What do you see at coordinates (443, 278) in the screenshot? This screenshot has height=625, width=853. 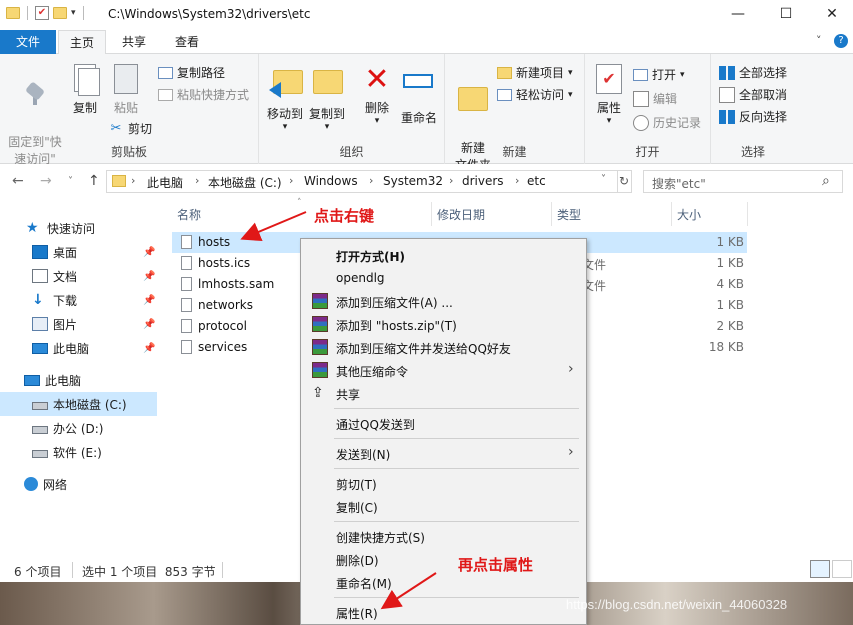 I see `menu-item-opendlg: opendlg` at bounding box center [443, 278].